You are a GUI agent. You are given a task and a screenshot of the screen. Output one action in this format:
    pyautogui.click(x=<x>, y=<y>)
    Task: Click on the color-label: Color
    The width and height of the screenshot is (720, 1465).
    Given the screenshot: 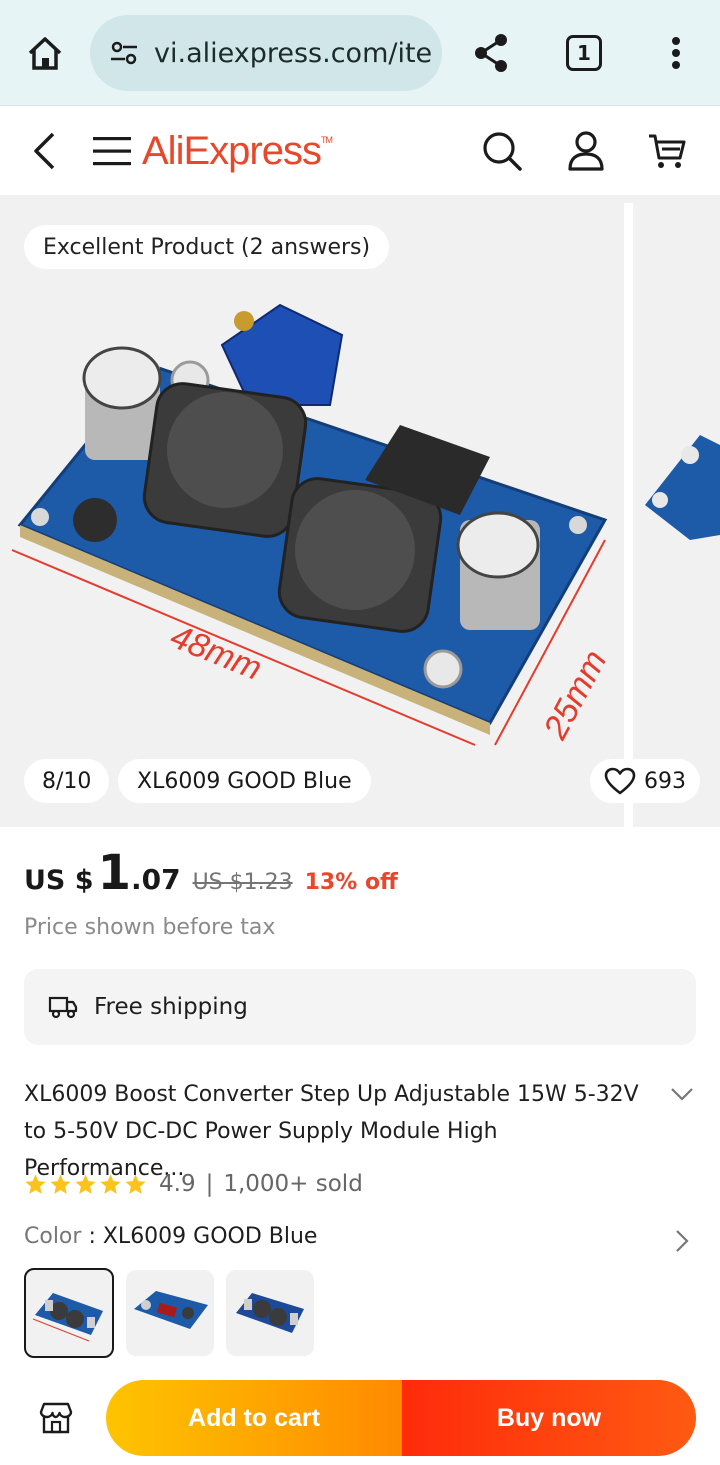 What is the action you would take?
    pyautogui.click(x=53, y=1236)
    